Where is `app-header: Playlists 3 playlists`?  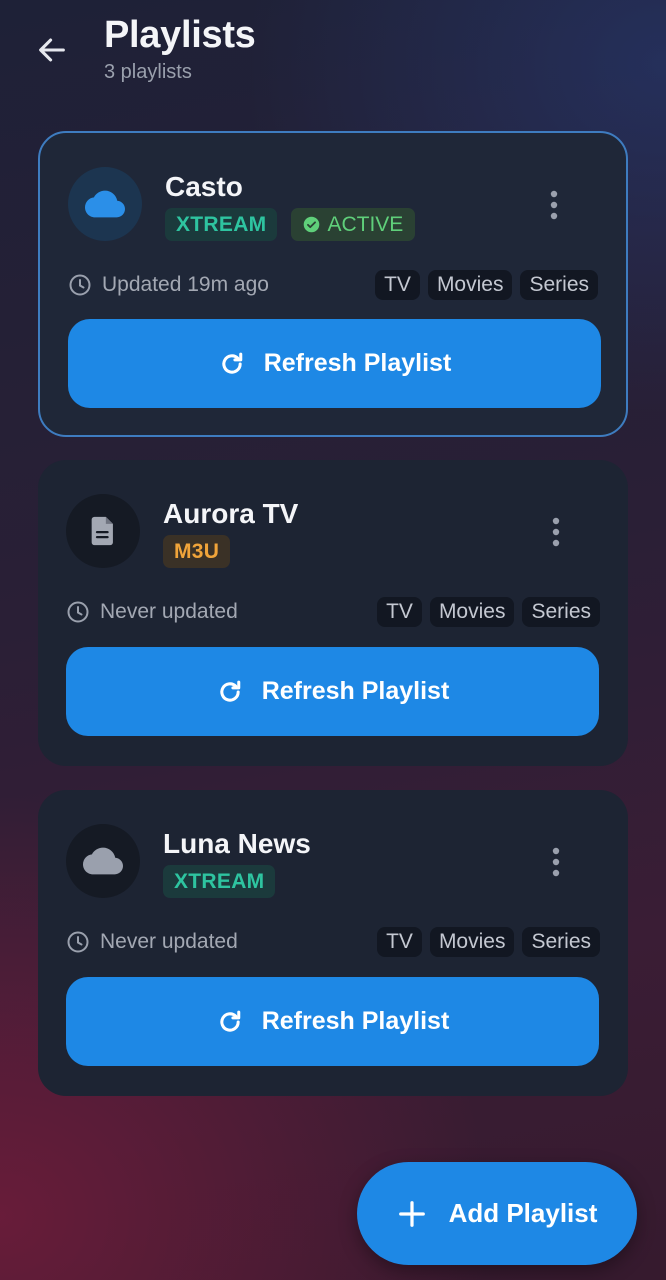
app-header: Playlists 3 playlists is located at coordinates (333, 55).